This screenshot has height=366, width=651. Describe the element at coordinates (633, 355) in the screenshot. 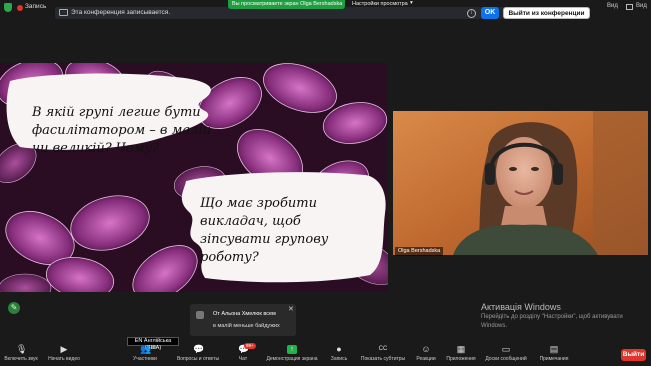

I see `leave-button: Выйти` at that location.